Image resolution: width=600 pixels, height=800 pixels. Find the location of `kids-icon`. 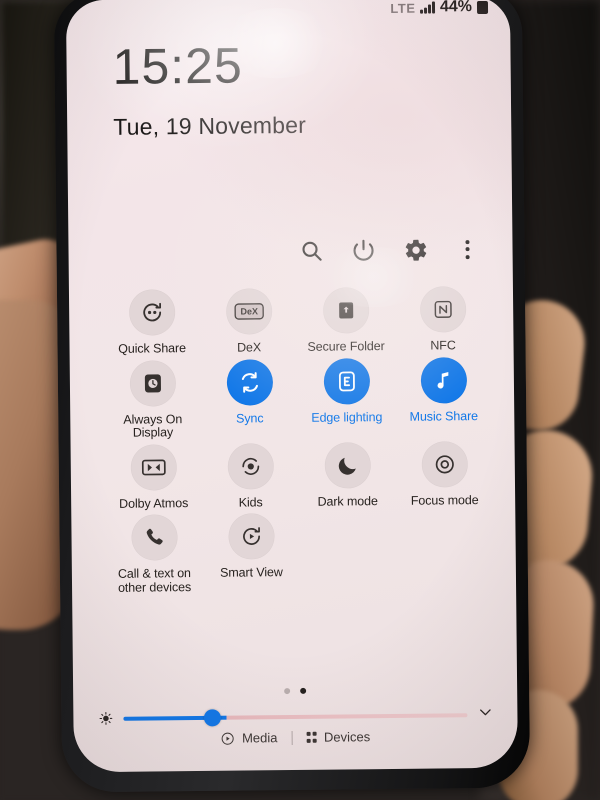

kids-icon is located at coordinates (250, 466).